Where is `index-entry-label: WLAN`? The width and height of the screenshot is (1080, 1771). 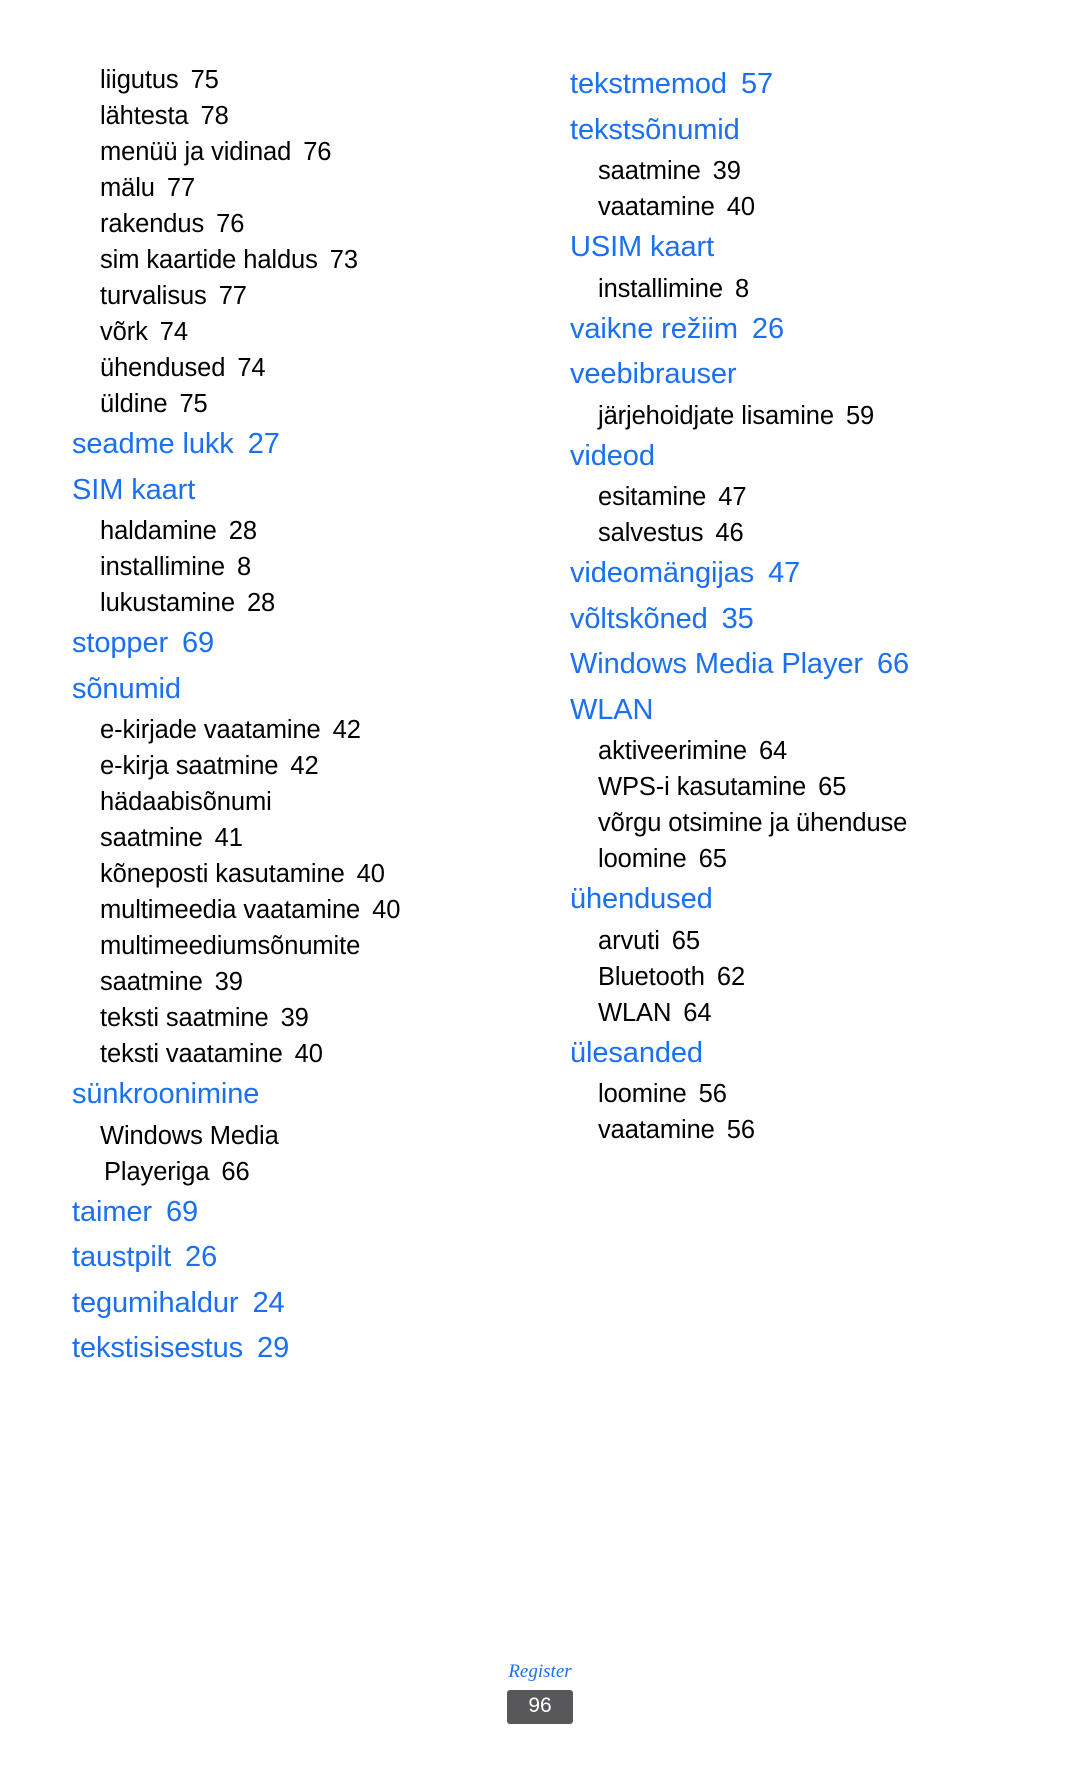 index-entry-label: WLAN is located at coordinates (635, 1012).